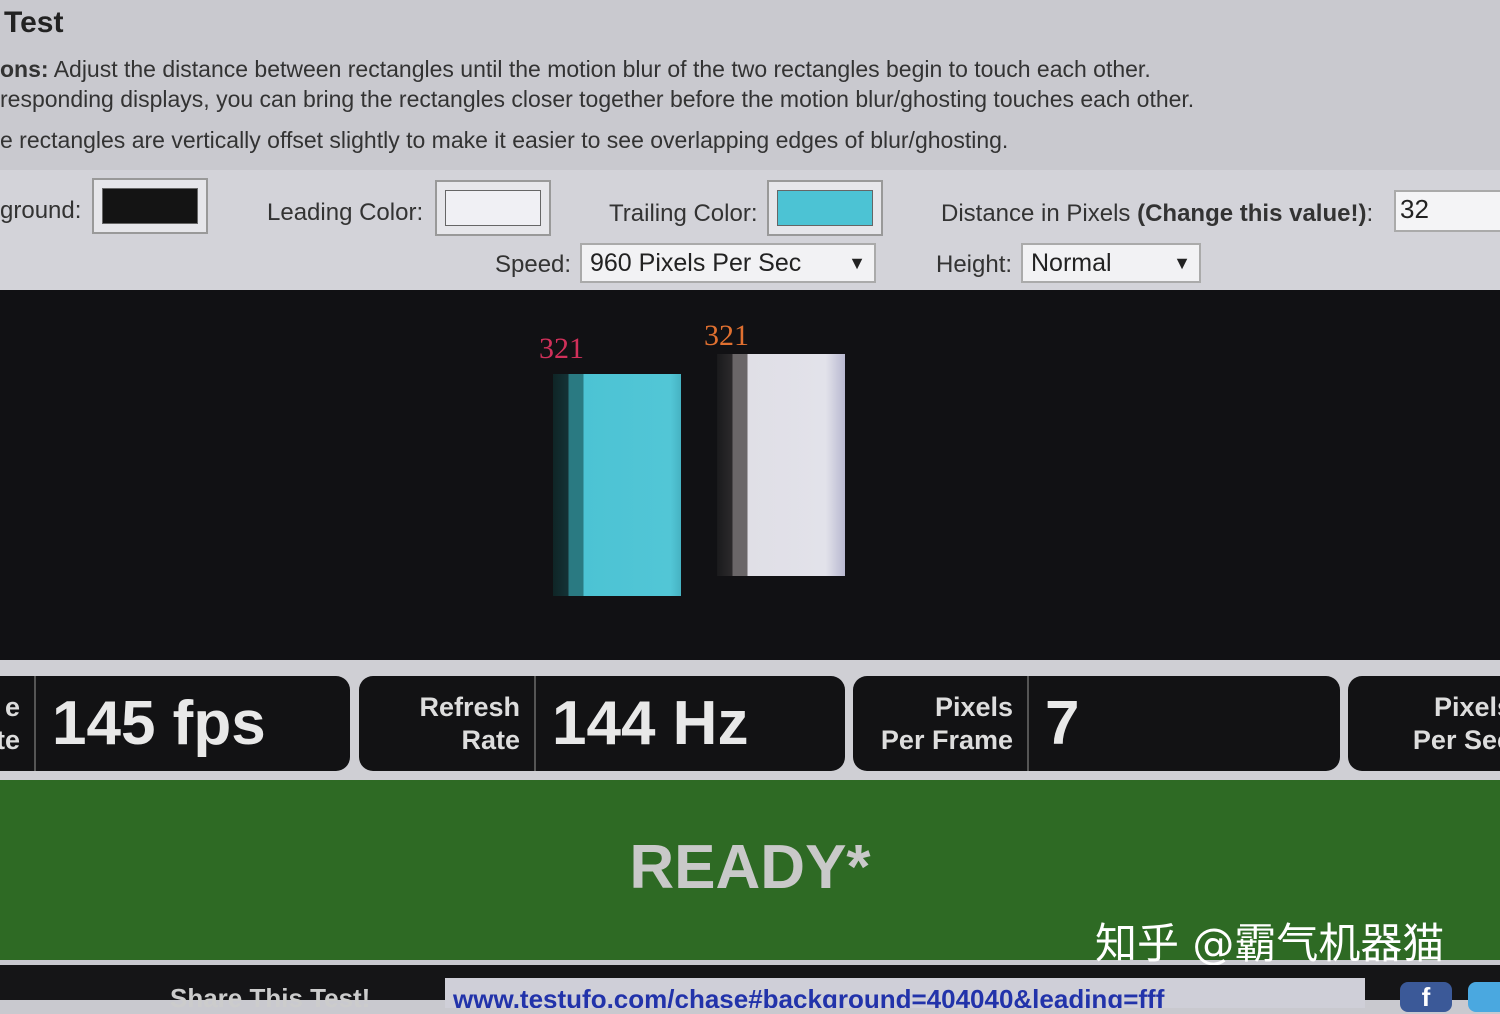  I want to click on leading-color-label: Leading Color:, so click(345, 212).